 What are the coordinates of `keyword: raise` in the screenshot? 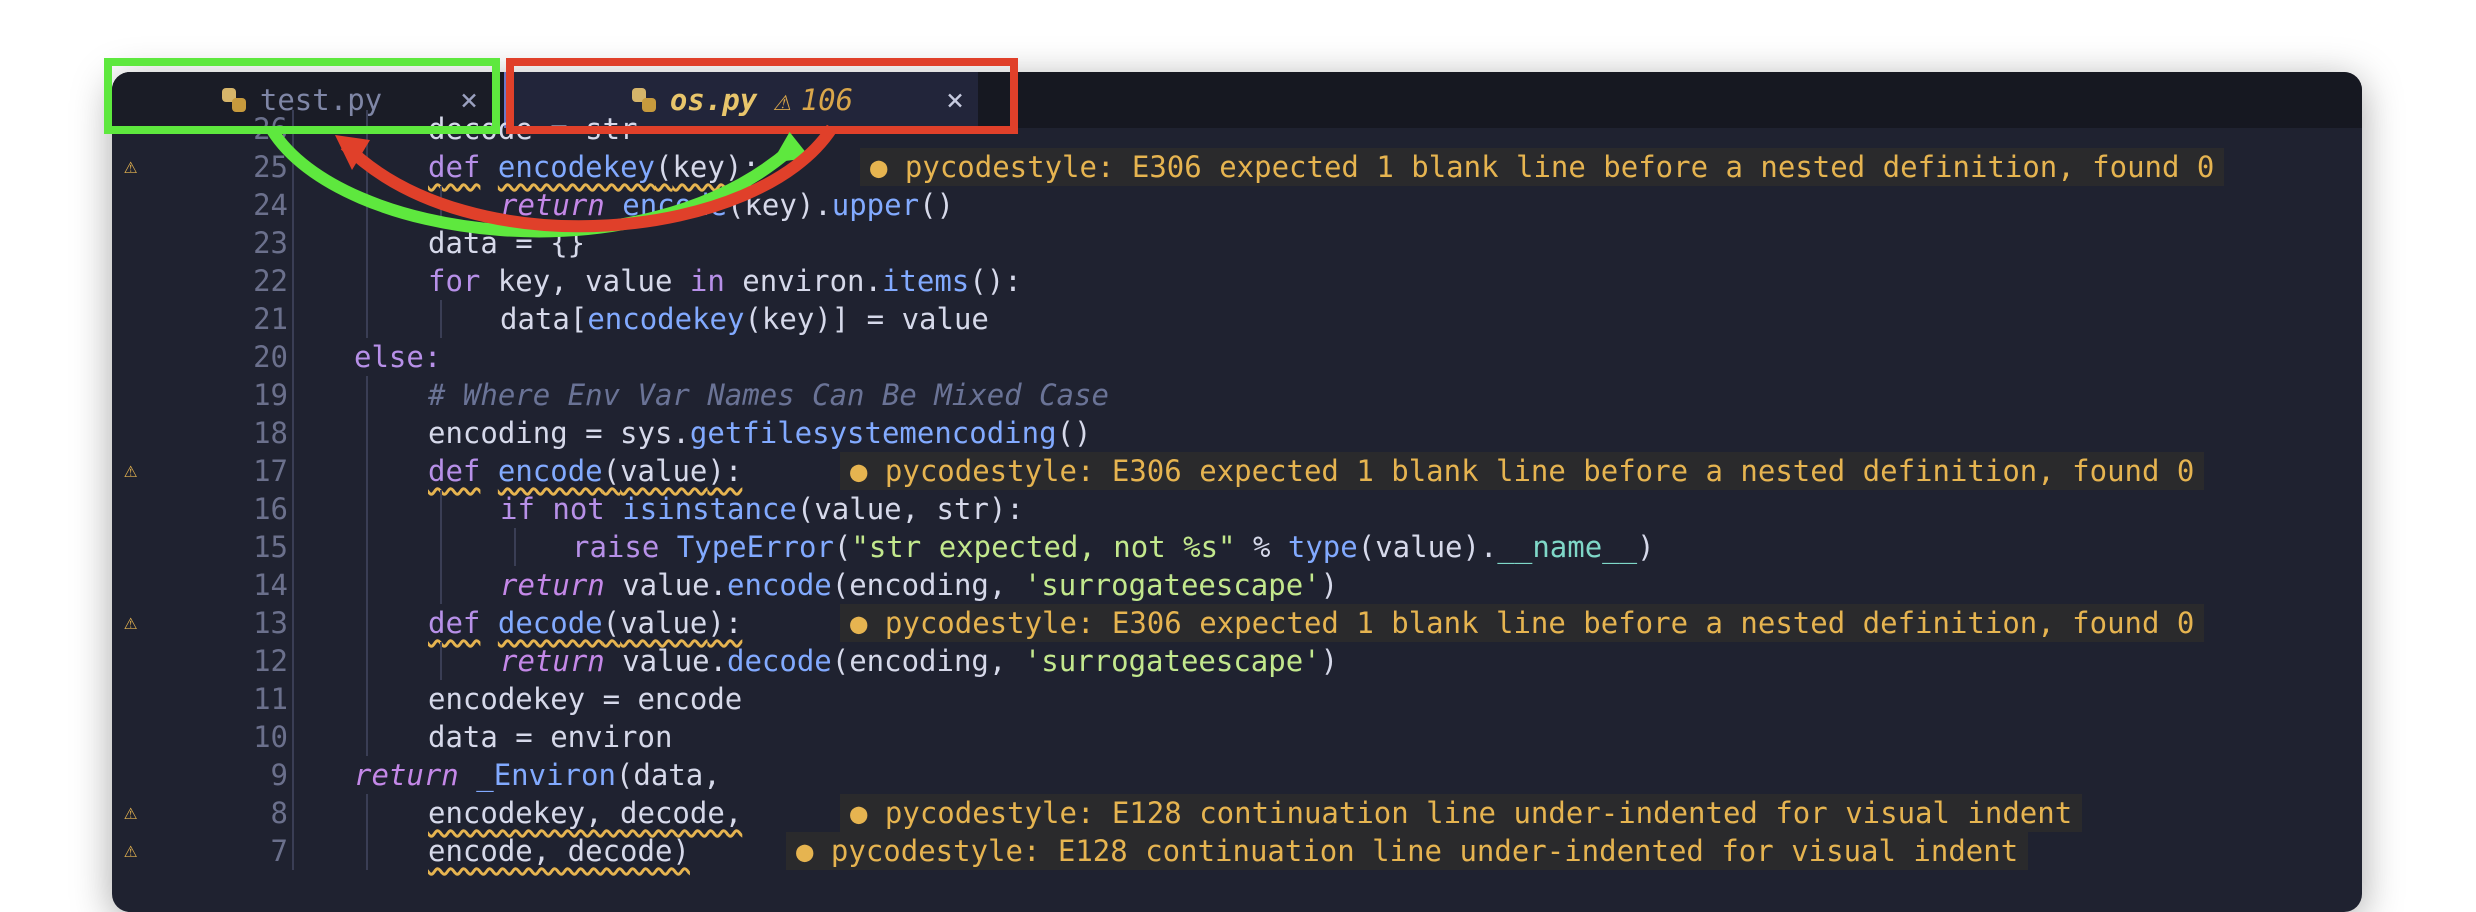 It's located at (616, 547).